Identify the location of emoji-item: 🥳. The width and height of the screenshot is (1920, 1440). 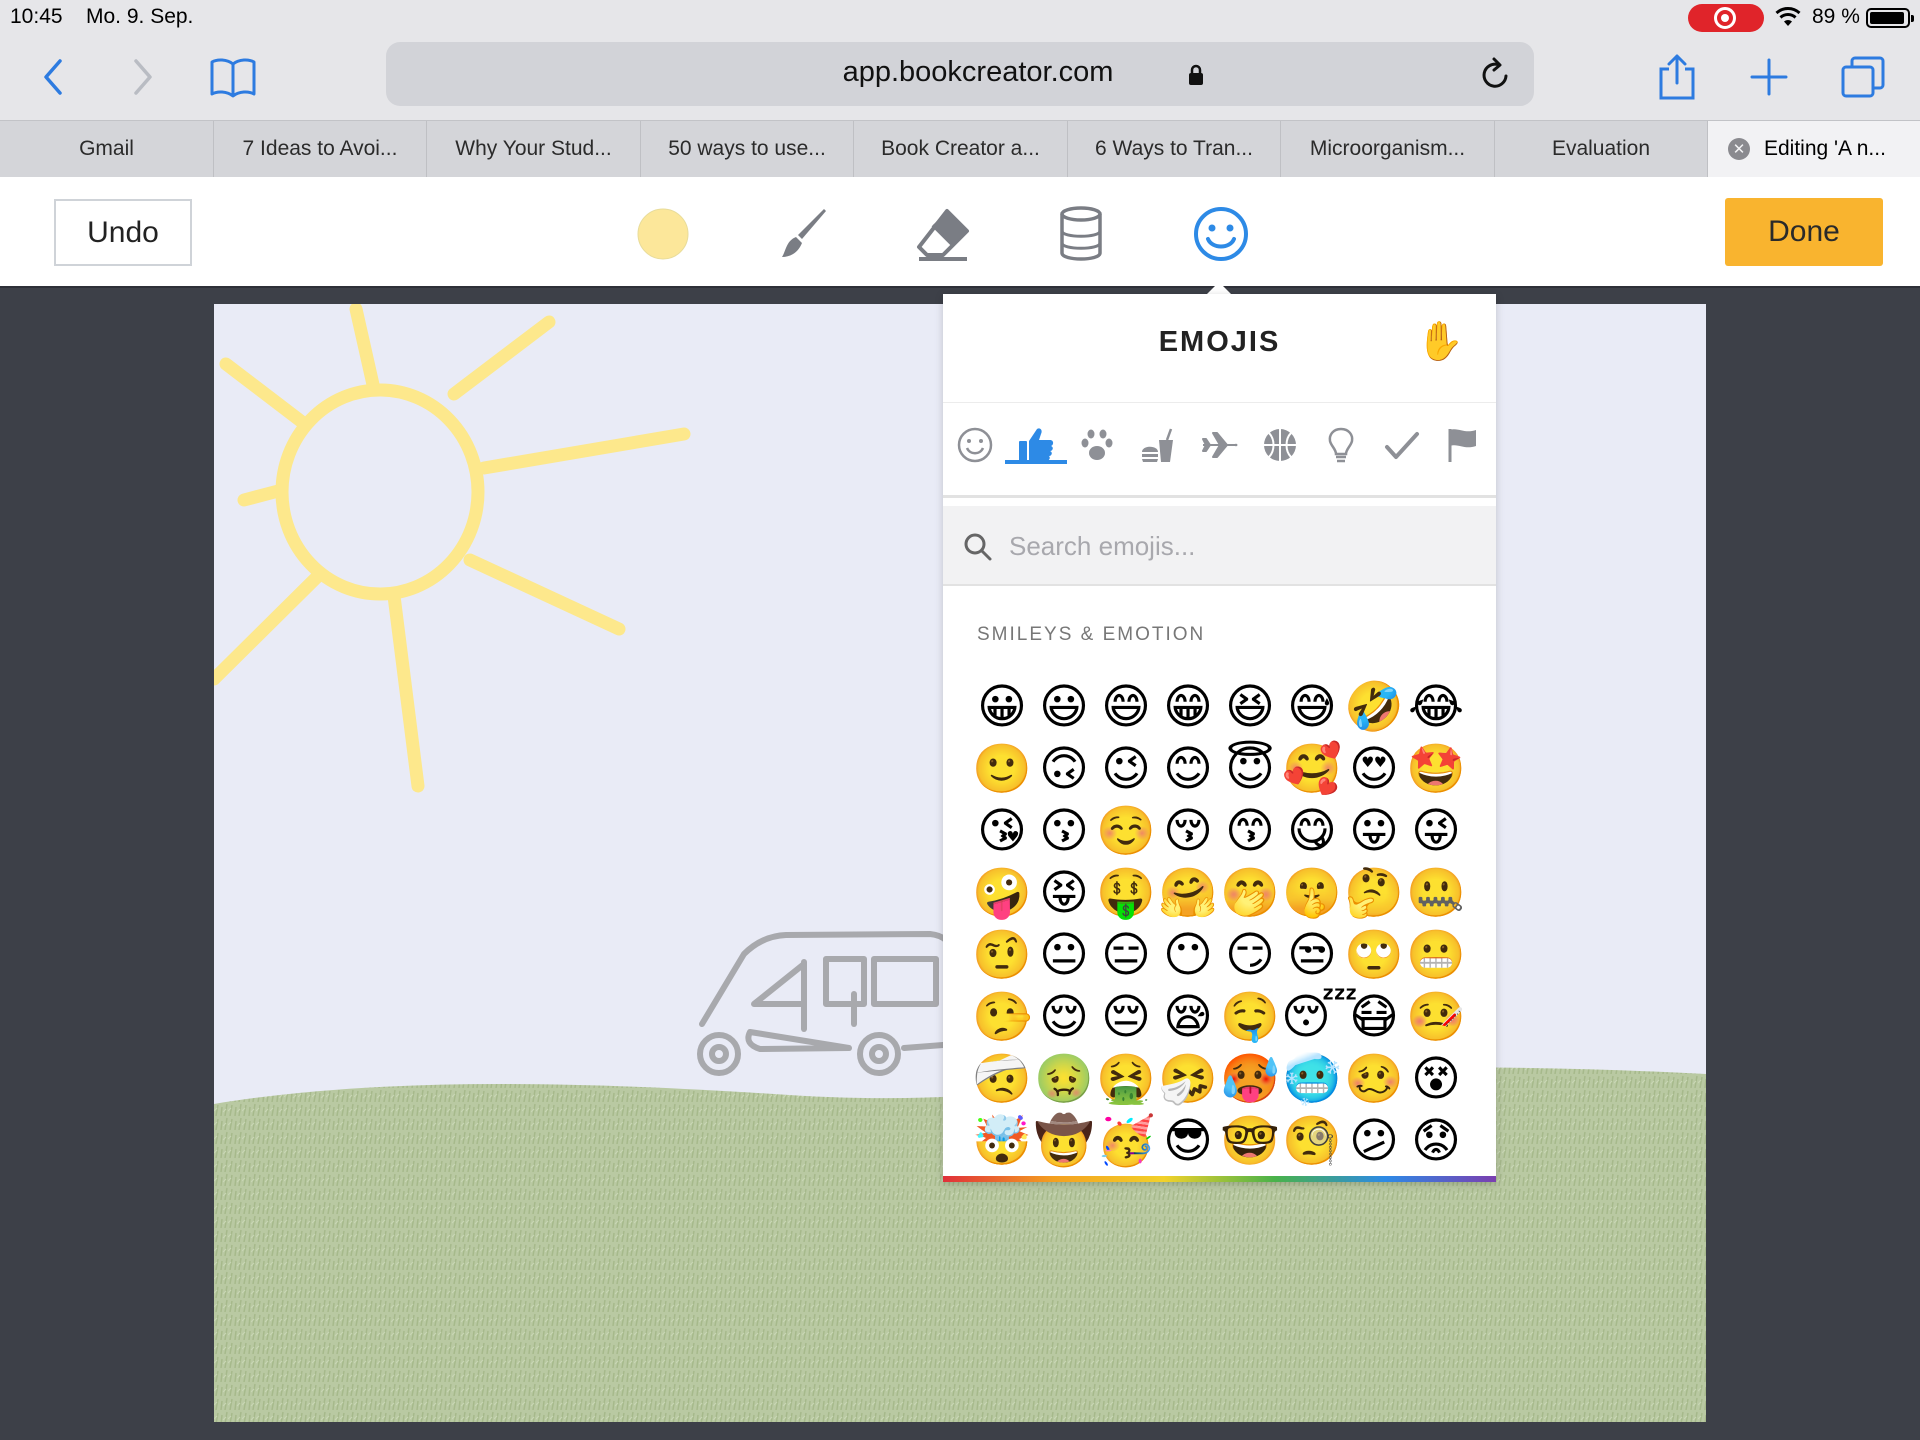
(1126, 1141).